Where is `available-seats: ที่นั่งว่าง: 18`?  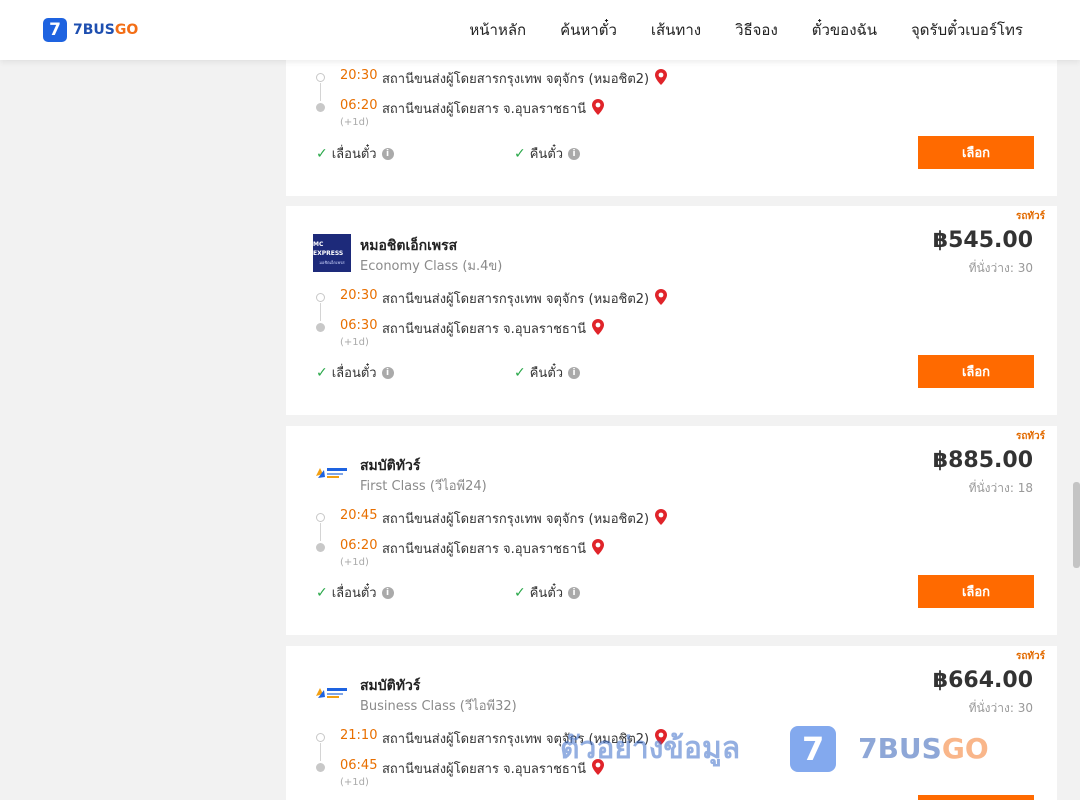
available-seats: ที่นั่งว่าง: 18 is located at coordinates (1000, 488).